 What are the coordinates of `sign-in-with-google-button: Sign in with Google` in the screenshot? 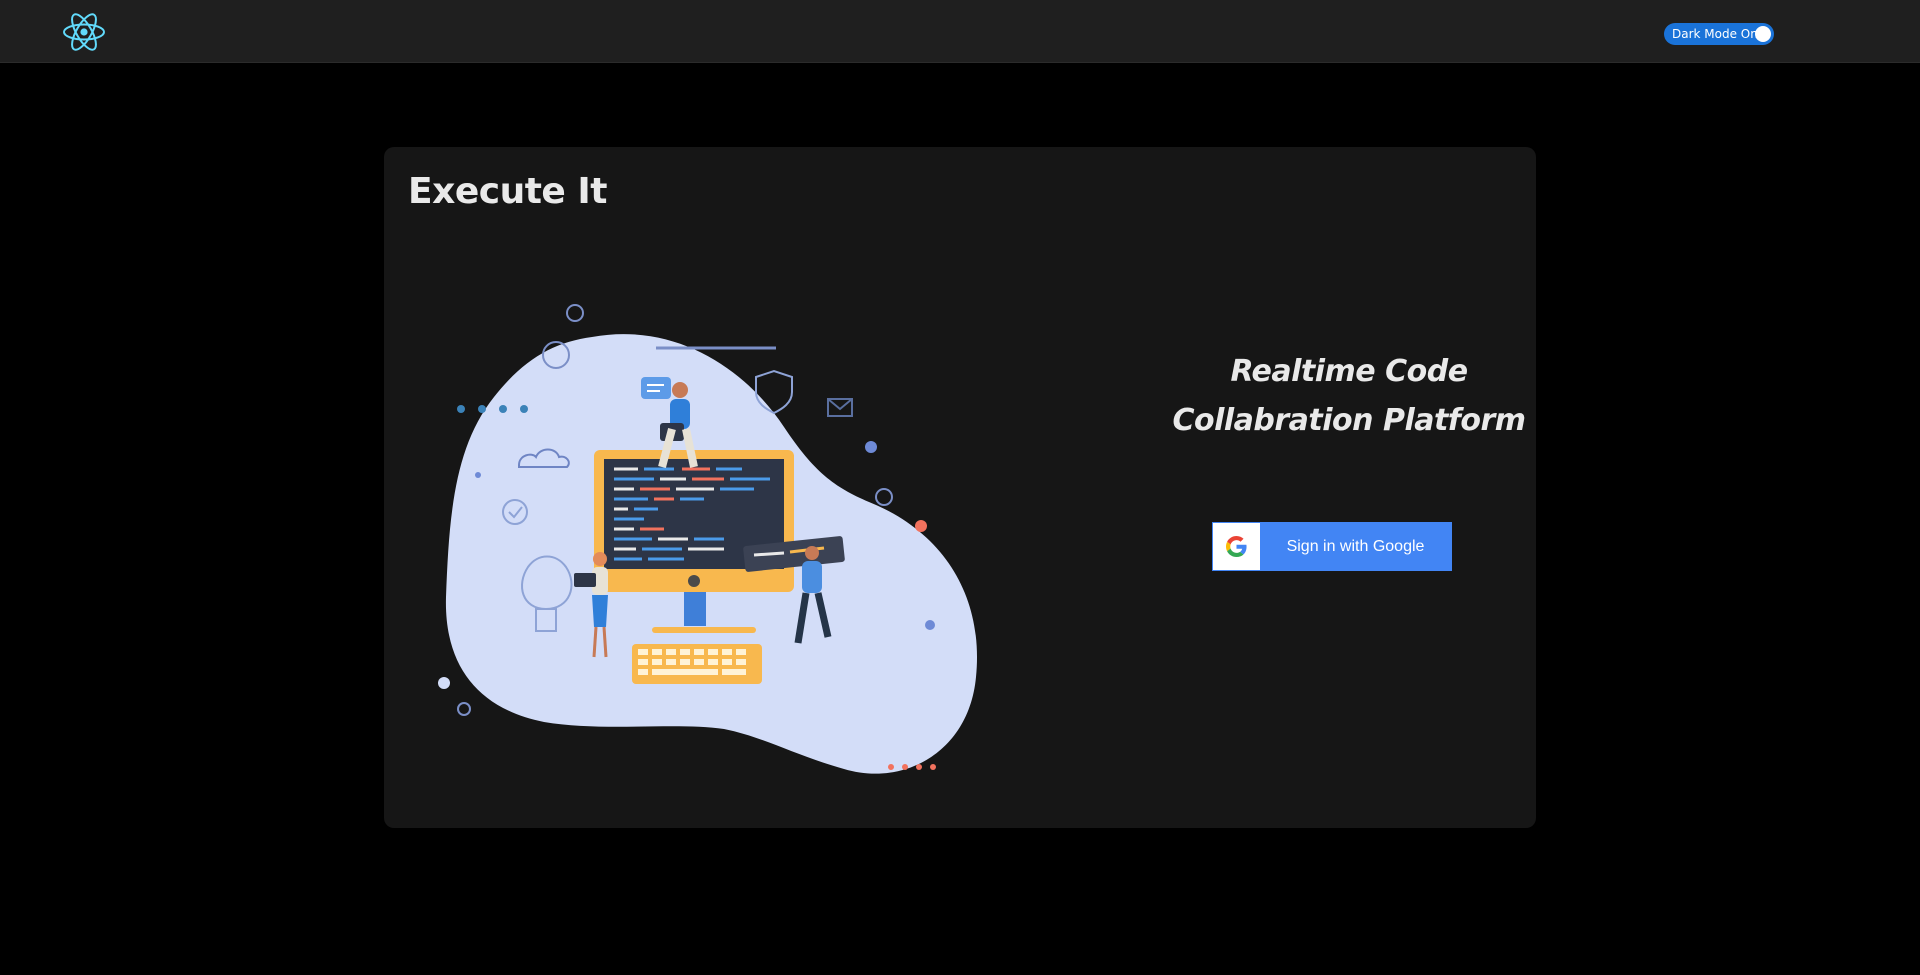 It's located at (1332, 546).